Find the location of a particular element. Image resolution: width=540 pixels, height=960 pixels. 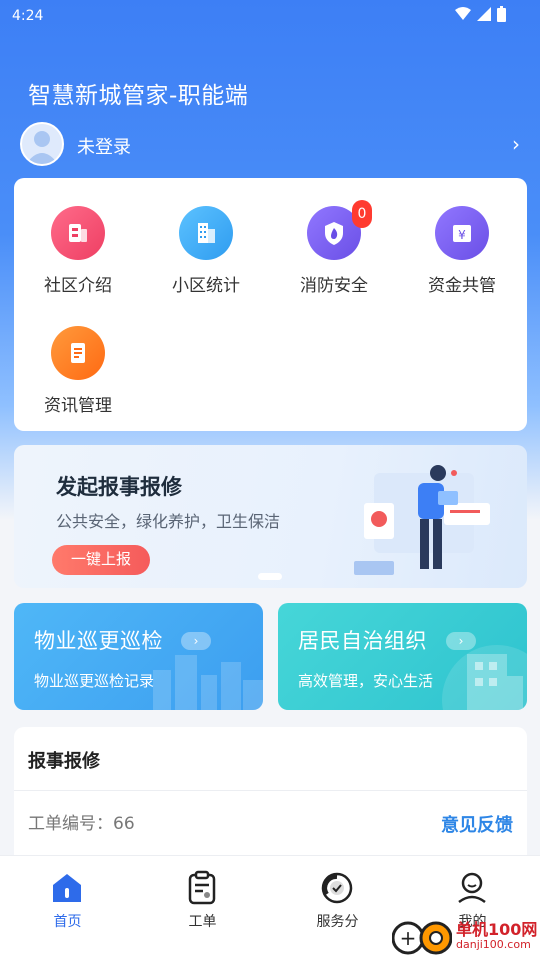

tile-subtitle: 物业巡更巡检记录 is located at coordinates (94, 681).